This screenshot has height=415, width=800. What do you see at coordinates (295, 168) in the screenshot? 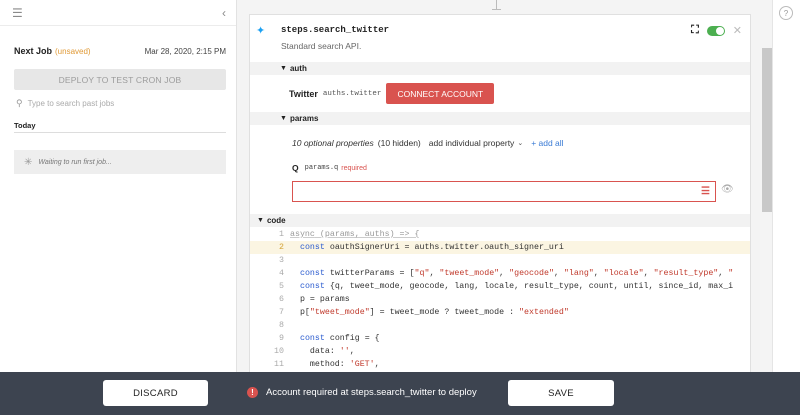
I see `q-label: Q` at bounding box center [295, 168].